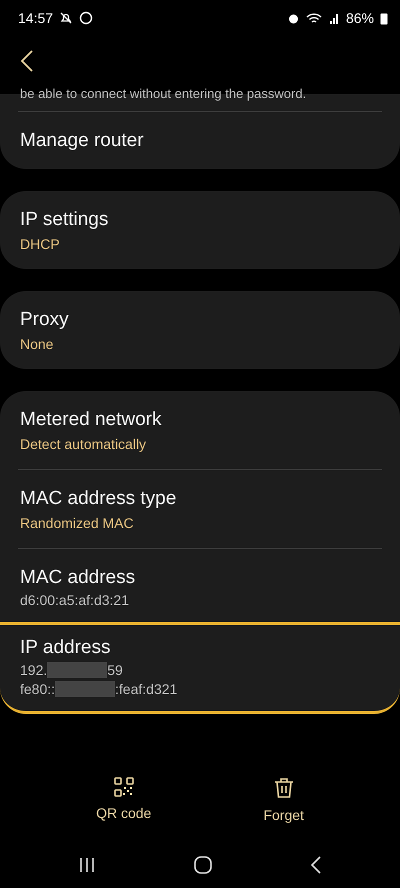 This screenshot has width=400, height=888. What do you see at coordinates (284, 788) in the screenshot?
I see `trash-icon` at bounding box center [284, 788].